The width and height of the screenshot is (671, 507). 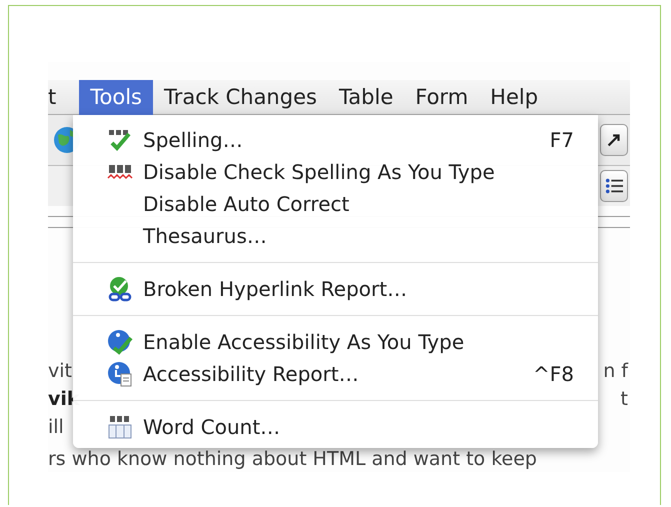 What do you see at coordinates (120, 140) in the screenshot?
I see `spell-check-icon` at bounding box center [120, 140].